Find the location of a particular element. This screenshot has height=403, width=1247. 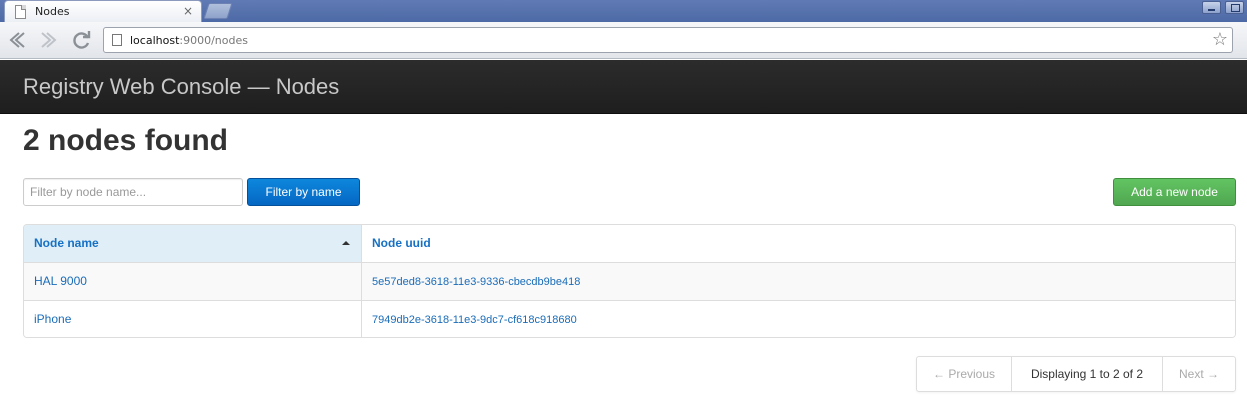

node-uuid-link: 7949db2e-3618-11e3-9dc7-cf618c918680 is located at coordinates (474, 320).